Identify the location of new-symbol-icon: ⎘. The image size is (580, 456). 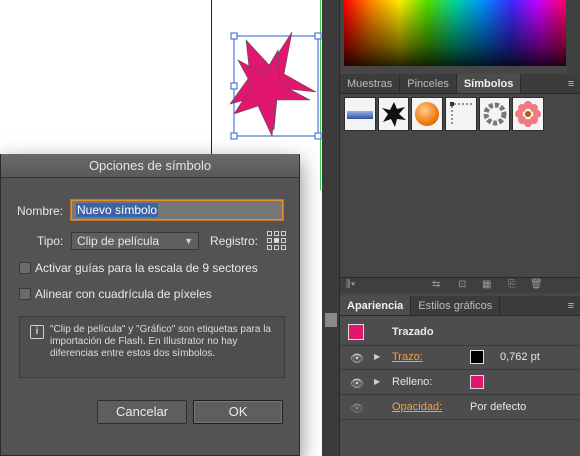
(512, 284).